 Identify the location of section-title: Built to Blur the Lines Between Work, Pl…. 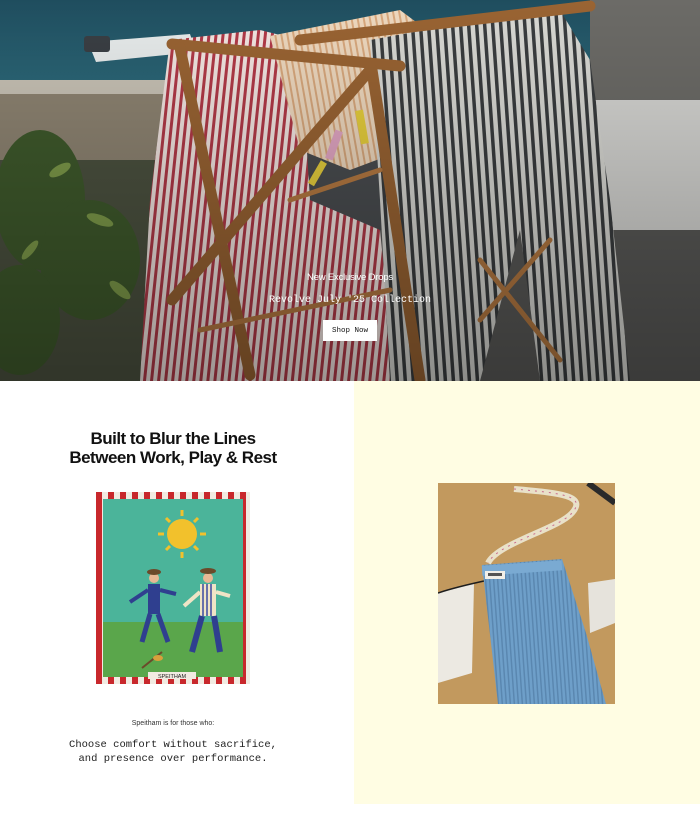
(173, 448).